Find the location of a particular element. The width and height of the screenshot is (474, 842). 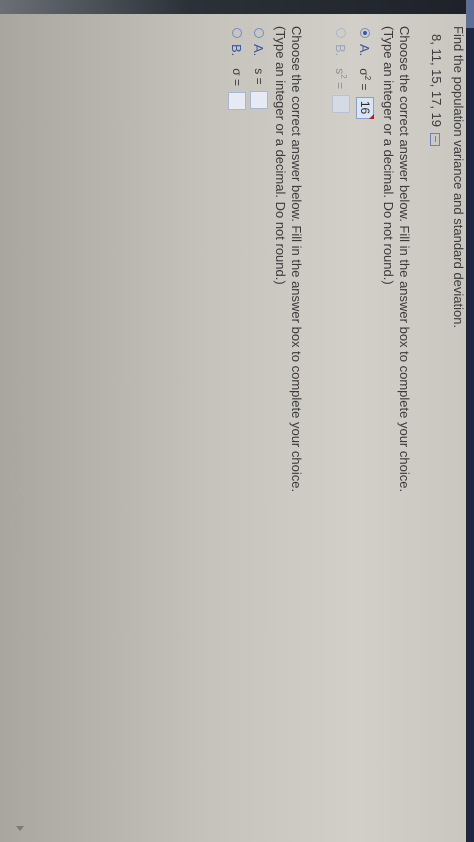

part1-option-a-expression: σ2 = is located at coordinates (365, 79).